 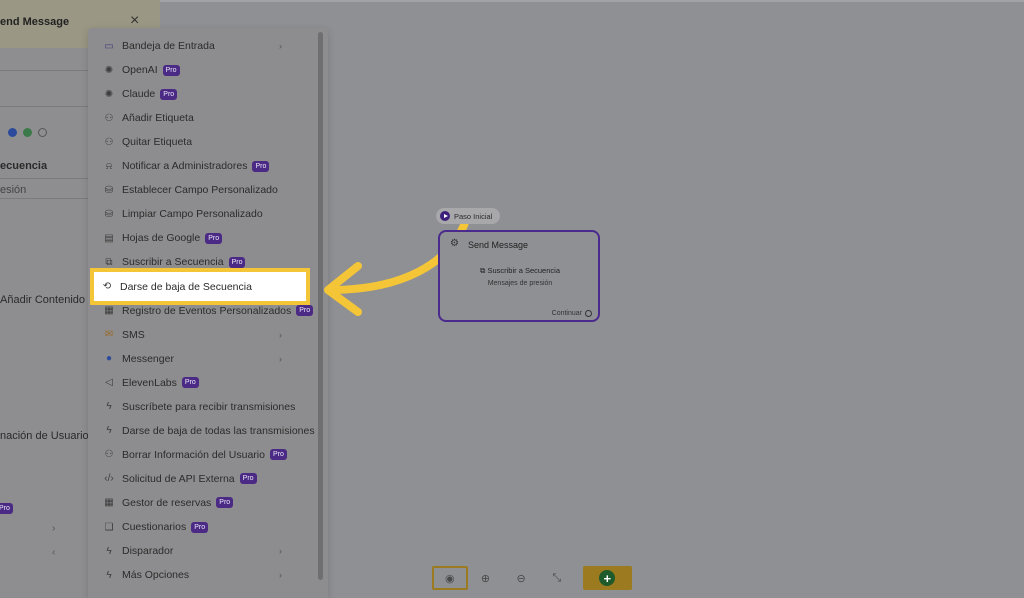 What do you see at coordinates (498, 245) in the screenshot?
I see `node-title: Send Message` at bounding box center [498, 245].